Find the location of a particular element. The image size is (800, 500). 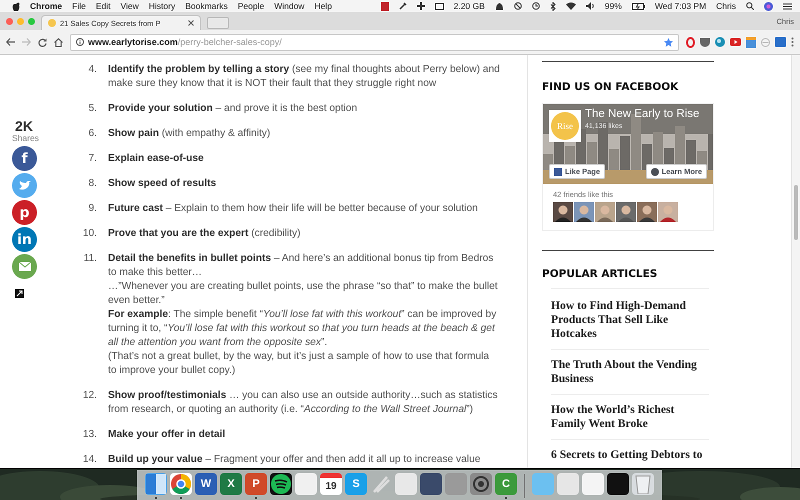

search-icon is located at coordinates (750, 6).